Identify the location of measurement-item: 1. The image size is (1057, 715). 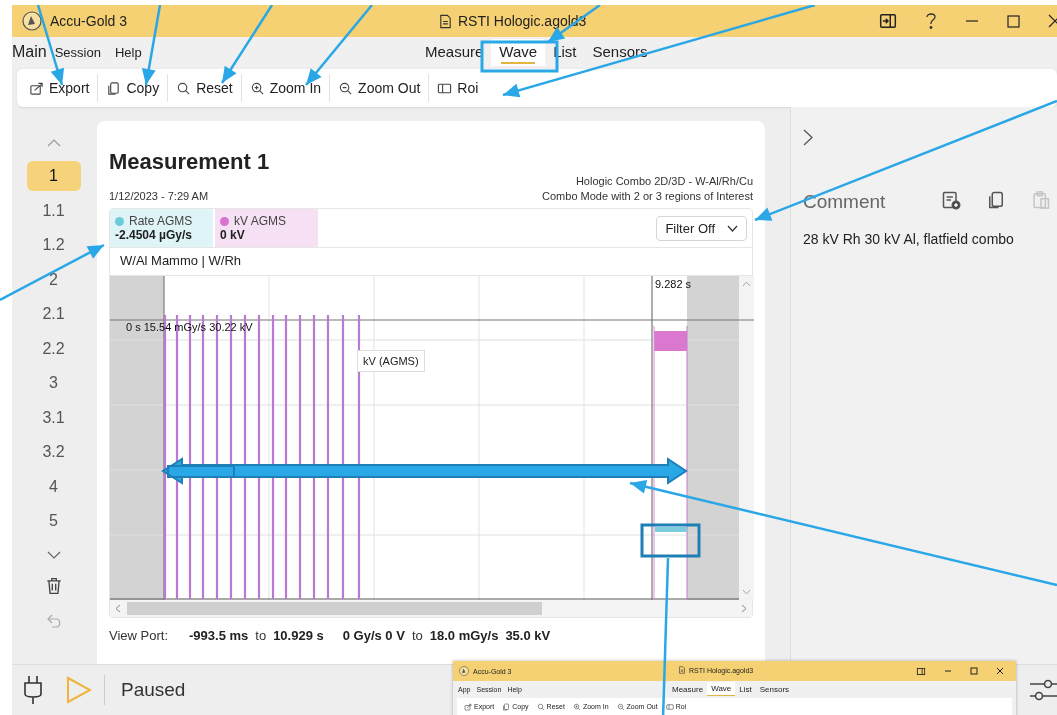
(53, 176).